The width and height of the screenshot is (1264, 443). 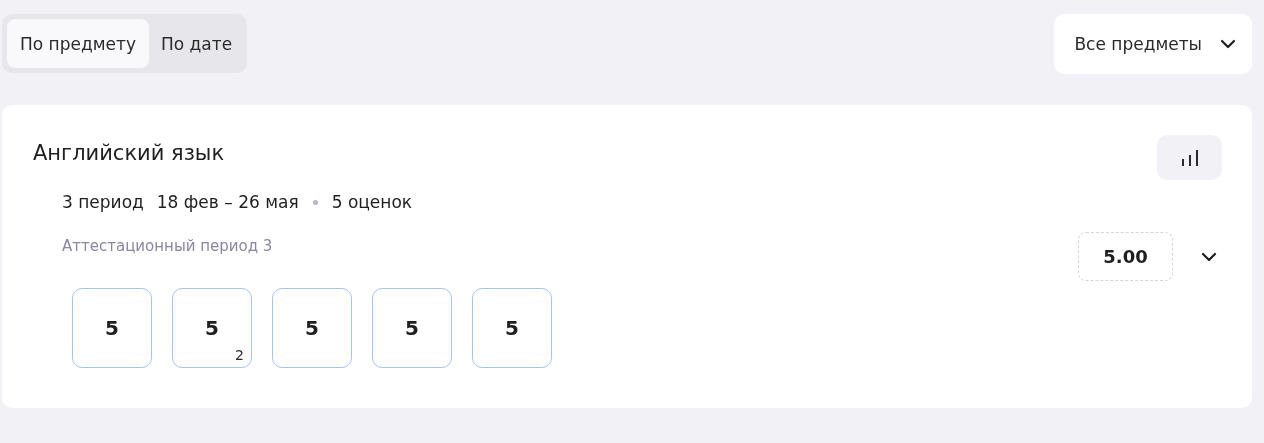 I want to click on period-label: 3 период, so click(x=103, y=202).